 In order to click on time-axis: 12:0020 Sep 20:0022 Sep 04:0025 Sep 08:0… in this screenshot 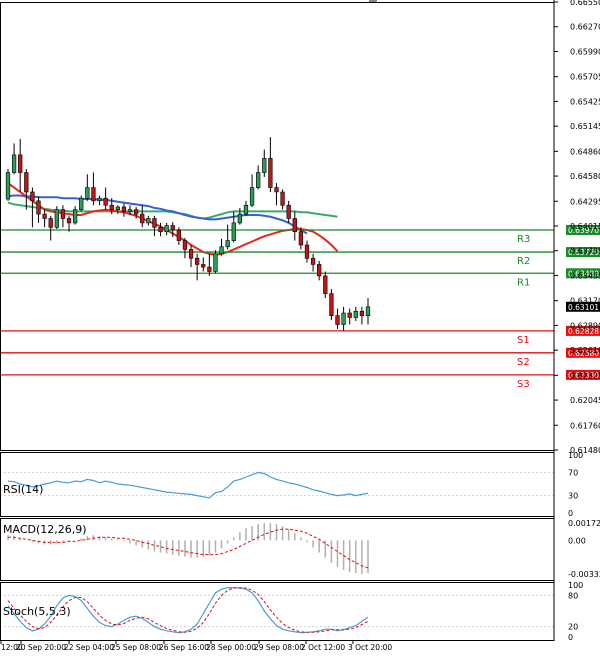, I will do `click(196, 646)`.